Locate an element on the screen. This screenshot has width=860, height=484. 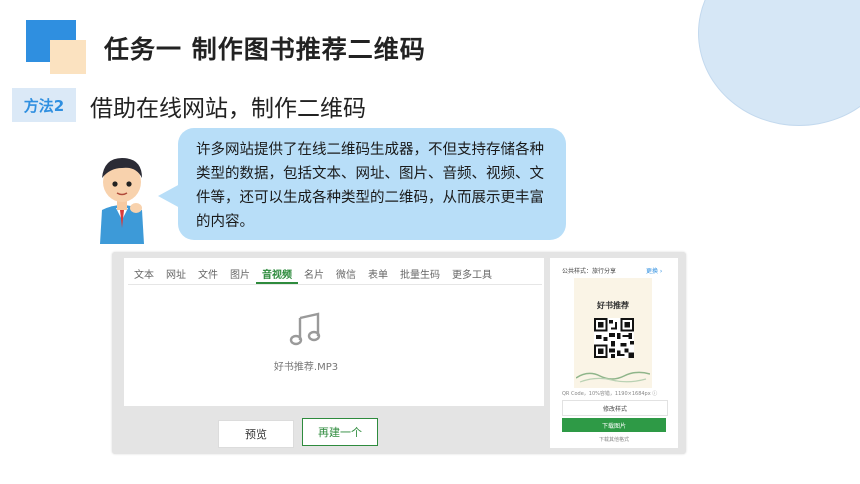
title-logo-beige-square is located at coordinates (68, 57).